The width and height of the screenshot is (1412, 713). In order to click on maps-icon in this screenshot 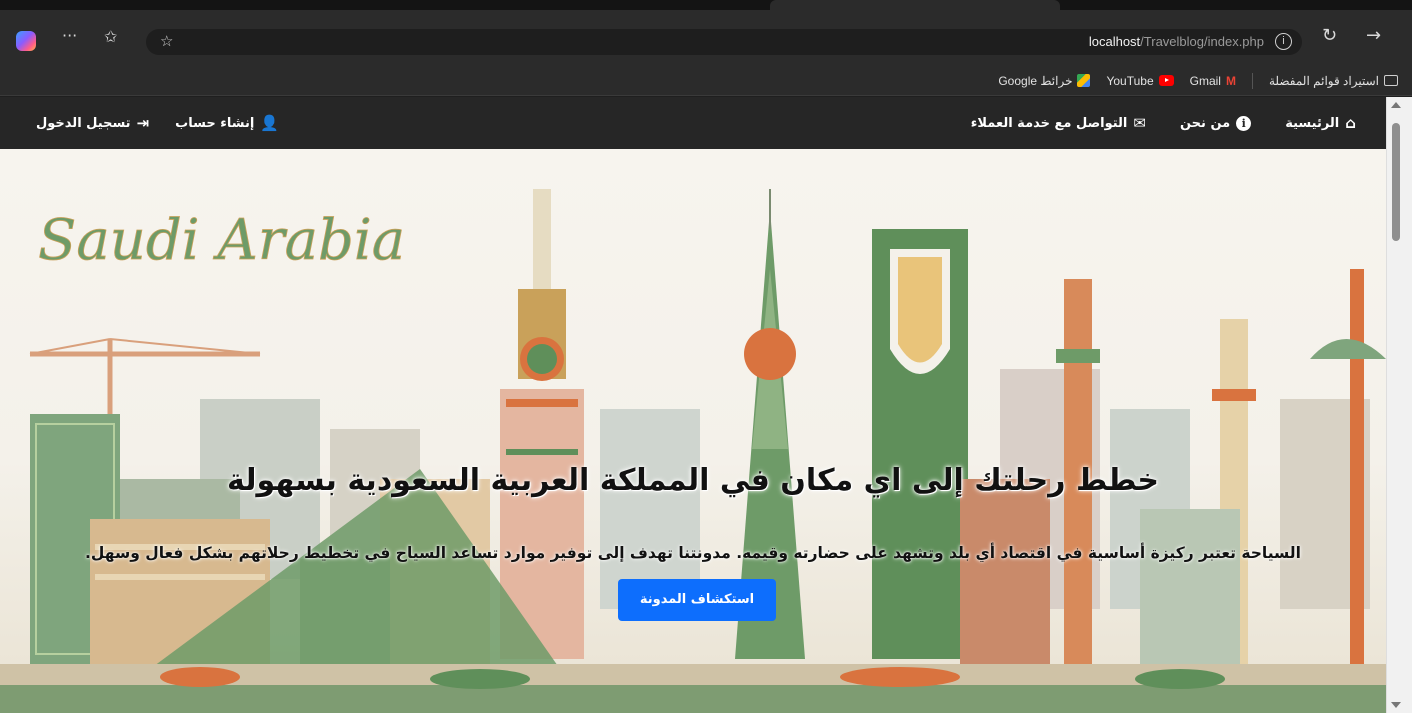, I will do `click(1084, 80)`.